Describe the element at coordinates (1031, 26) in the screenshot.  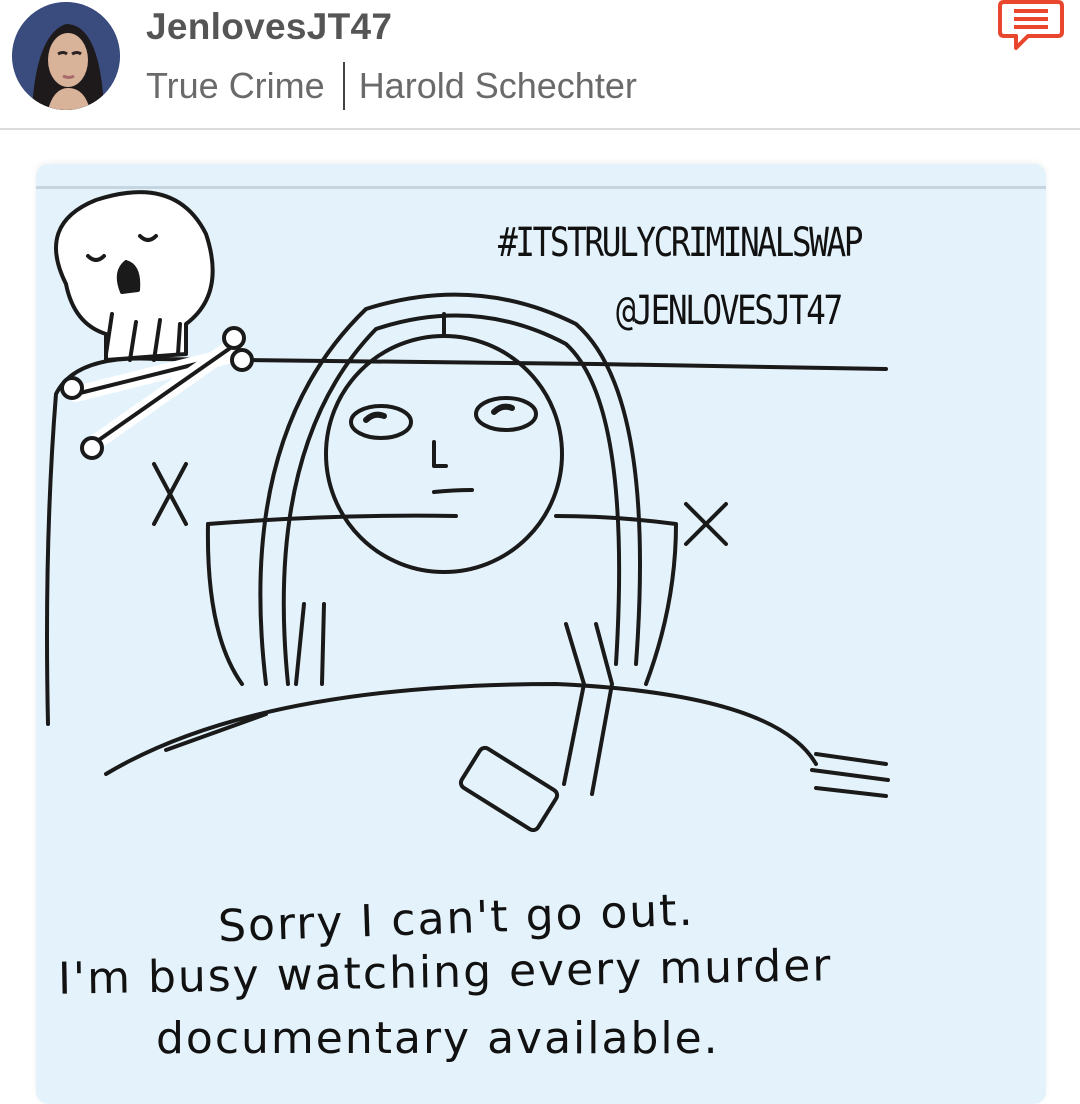
I see `chat-bubble-icon` at that location.